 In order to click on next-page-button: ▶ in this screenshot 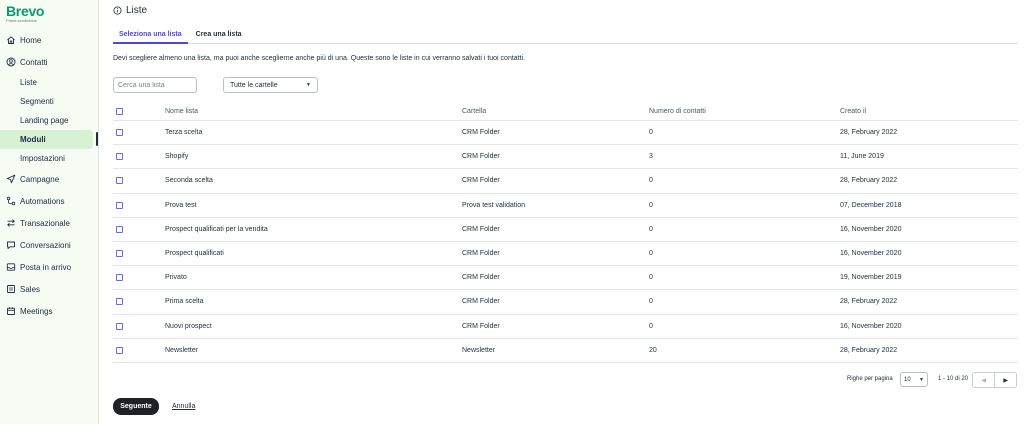, I will do `click(1005, 380)`.